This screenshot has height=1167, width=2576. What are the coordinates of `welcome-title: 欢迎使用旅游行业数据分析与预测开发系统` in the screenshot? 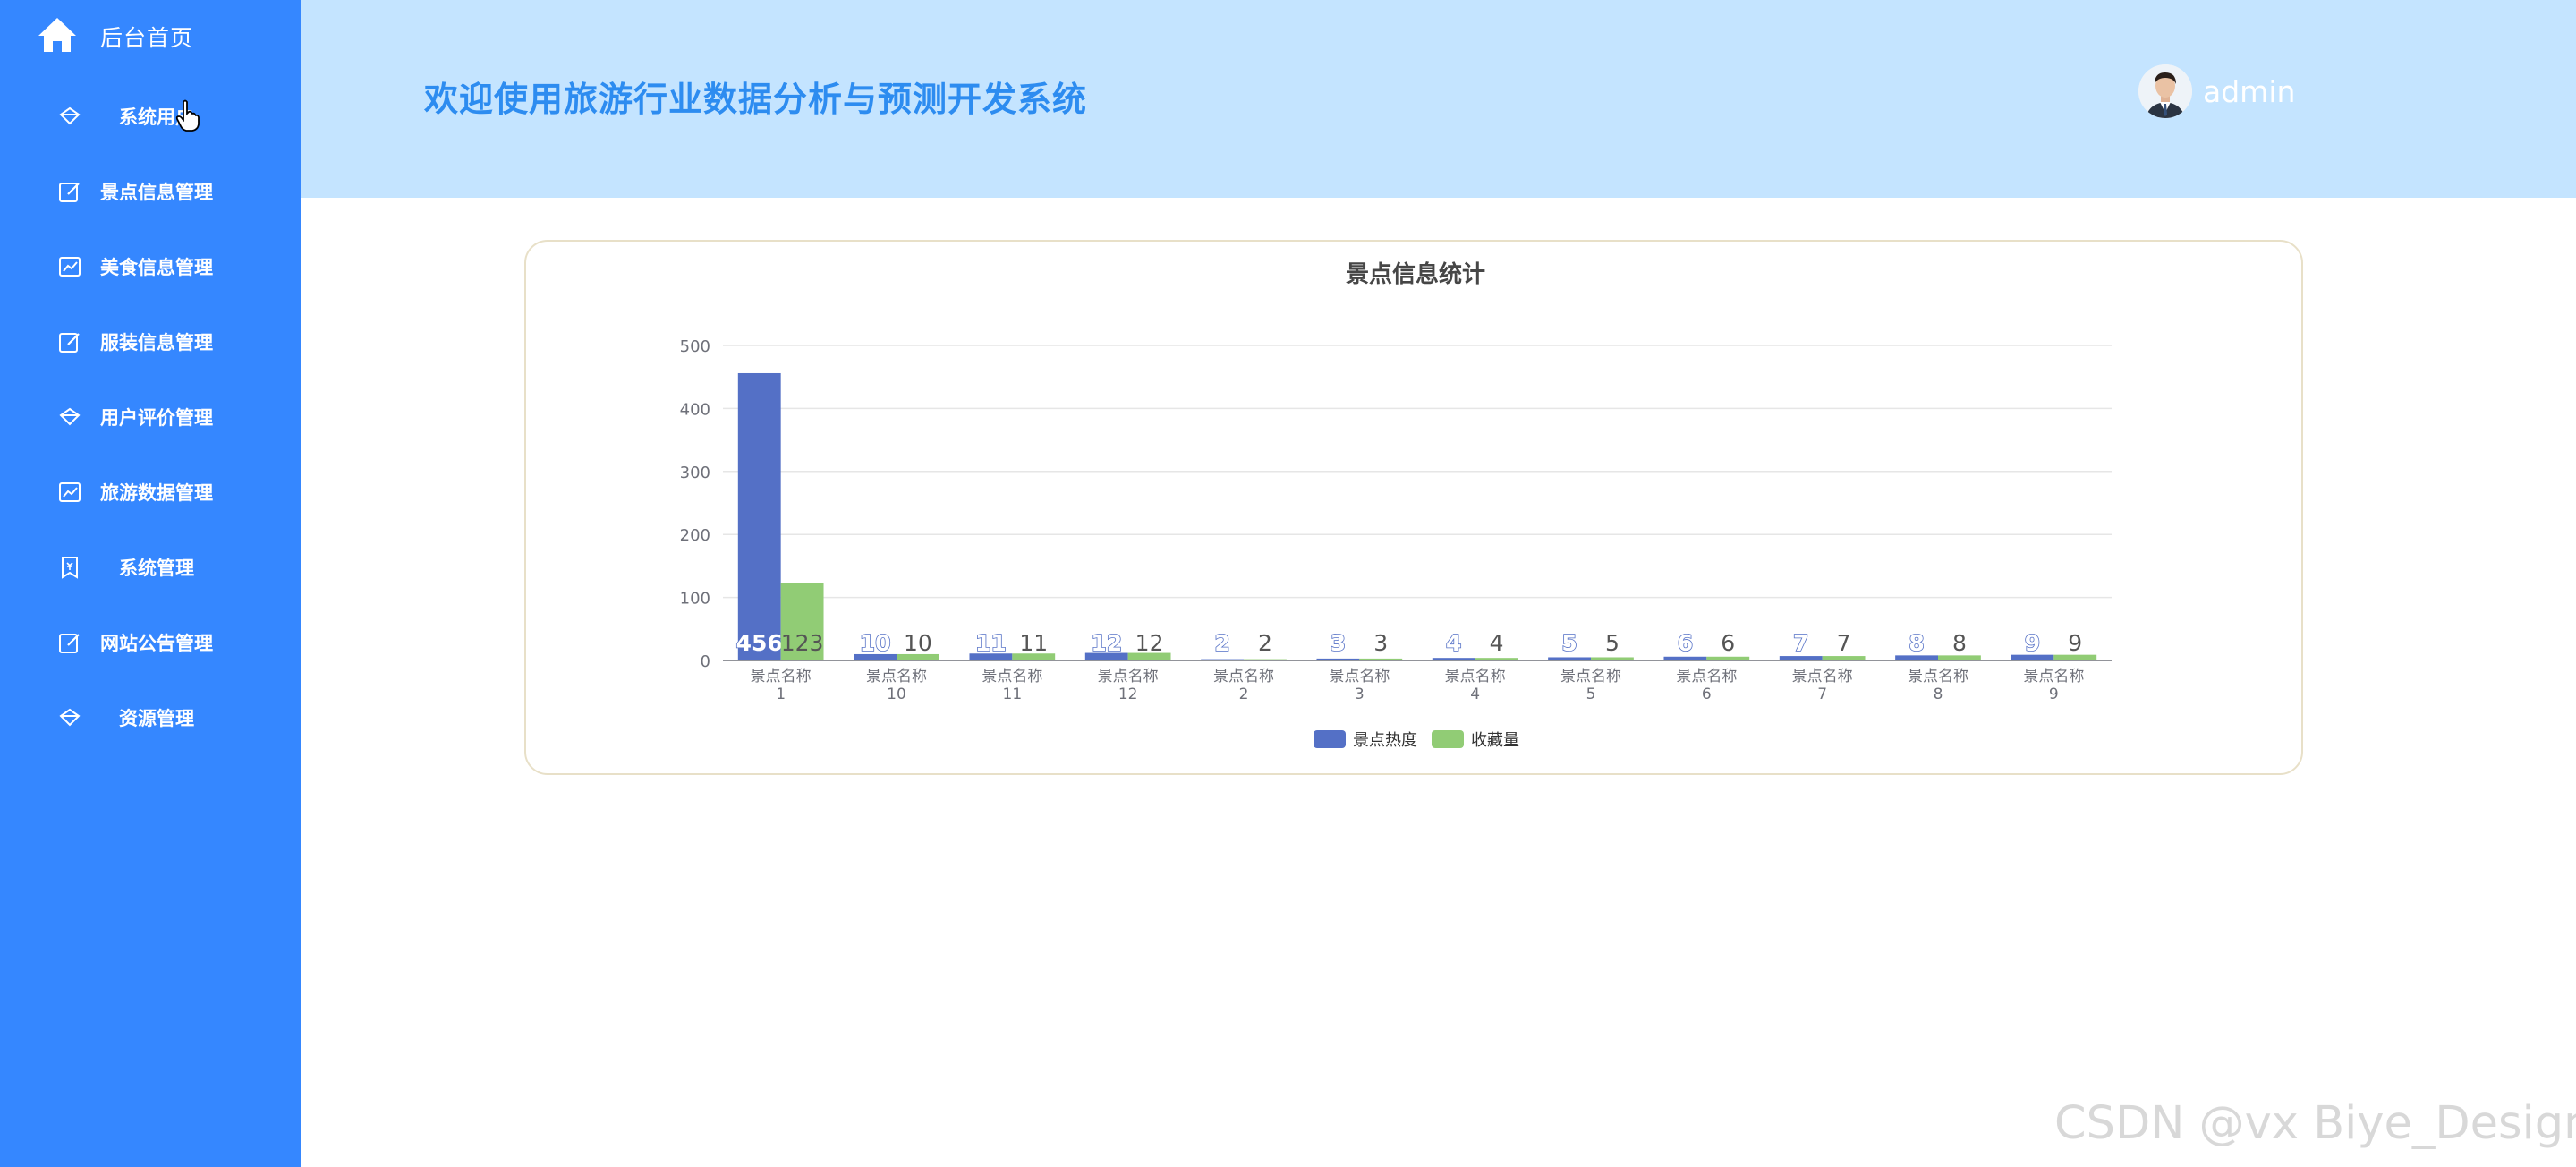 It's located at (756, 99).